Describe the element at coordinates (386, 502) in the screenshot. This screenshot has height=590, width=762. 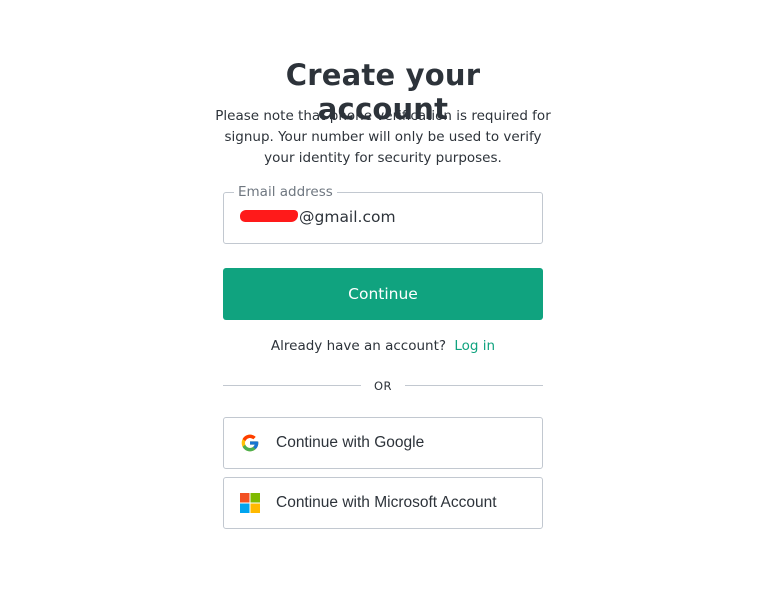
I see `microsoft-button-label: Continue with Microsoft Account` at that location.